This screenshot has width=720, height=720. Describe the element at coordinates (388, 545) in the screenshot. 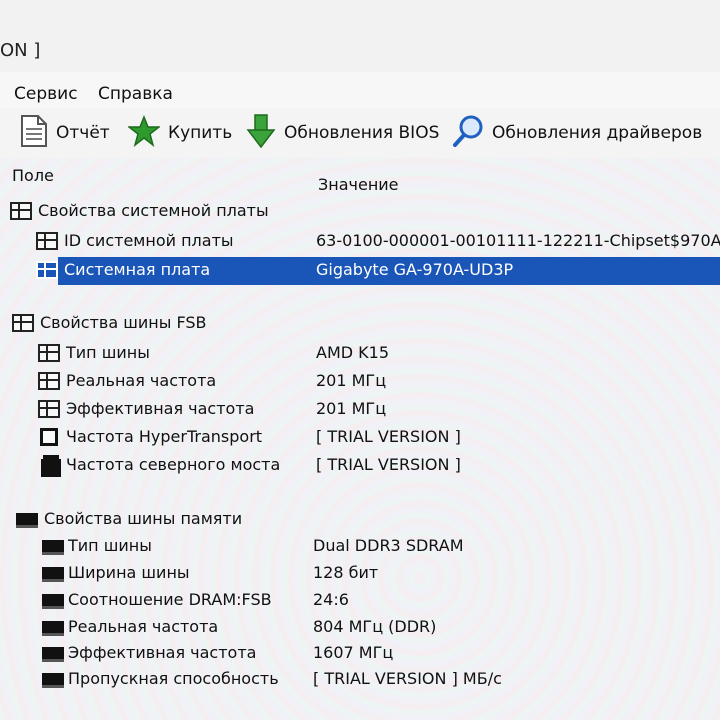

I see `row-value: Dual DDR3 SDRAM` at that location.